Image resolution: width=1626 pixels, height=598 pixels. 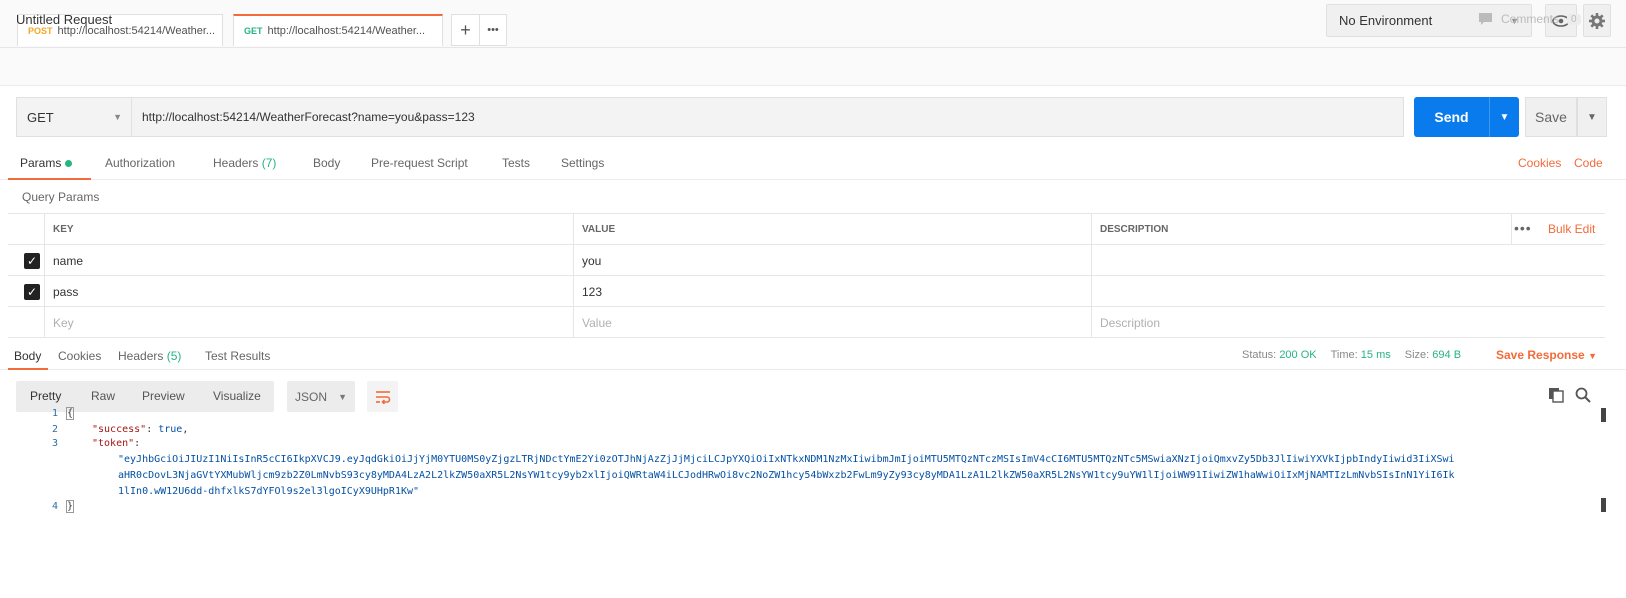 What do you see at coordinates (61, 197) in the screenshot?
I see `query-params-heading: Query Params` at bounding box center [61, 197].